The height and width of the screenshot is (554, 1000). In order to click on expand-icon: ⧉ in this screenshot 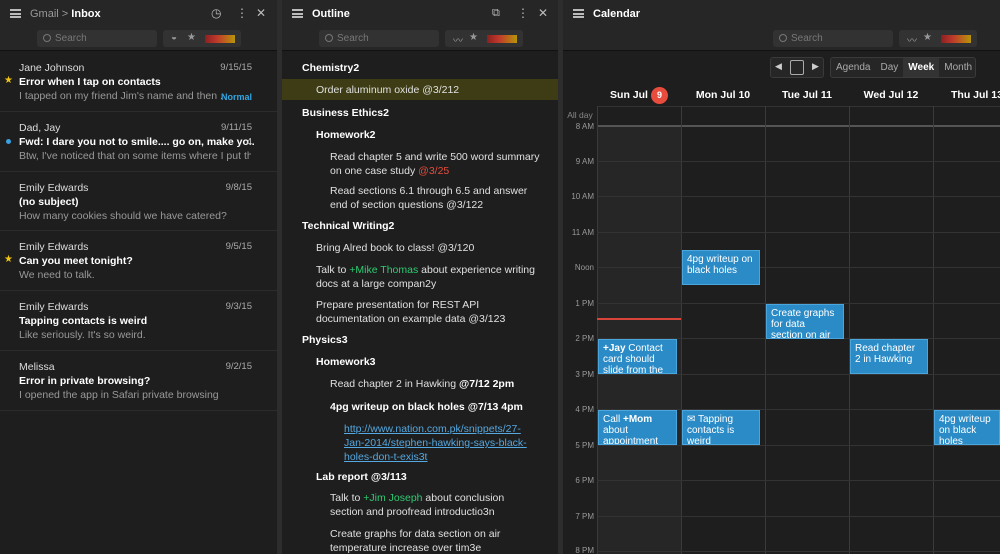, I will do `click(496, 13)`.